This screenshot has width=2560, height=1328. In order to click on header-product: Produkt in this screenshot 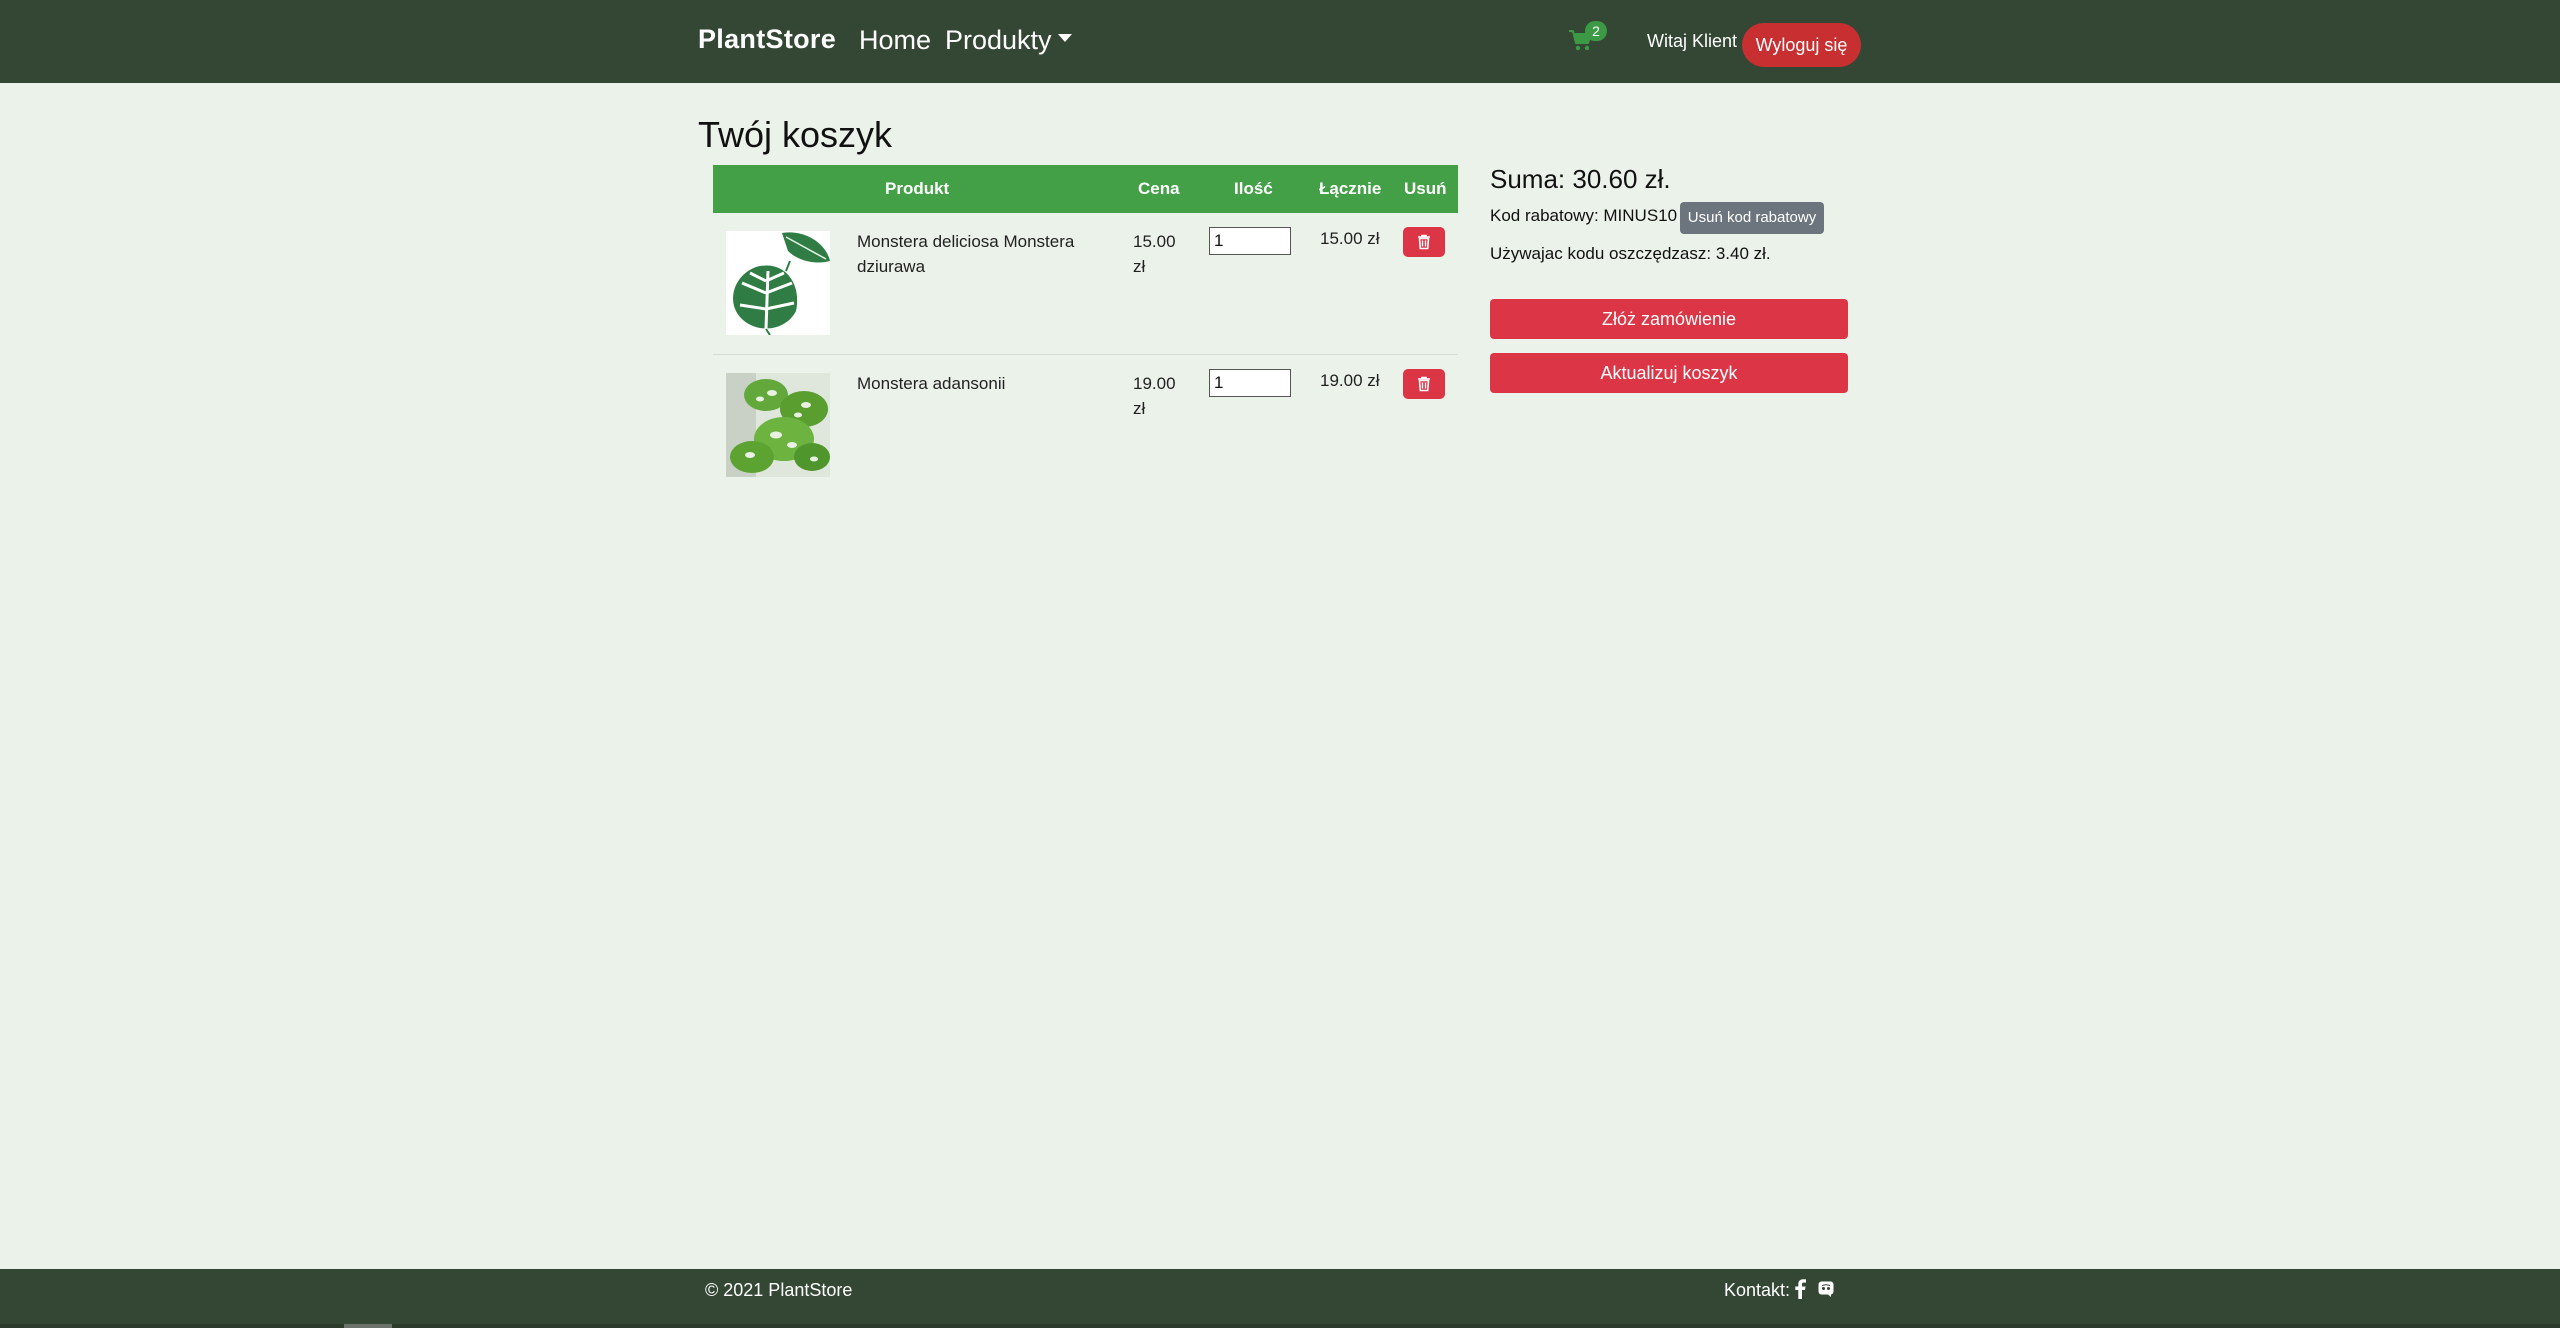, I will do `click(917, 188)`.